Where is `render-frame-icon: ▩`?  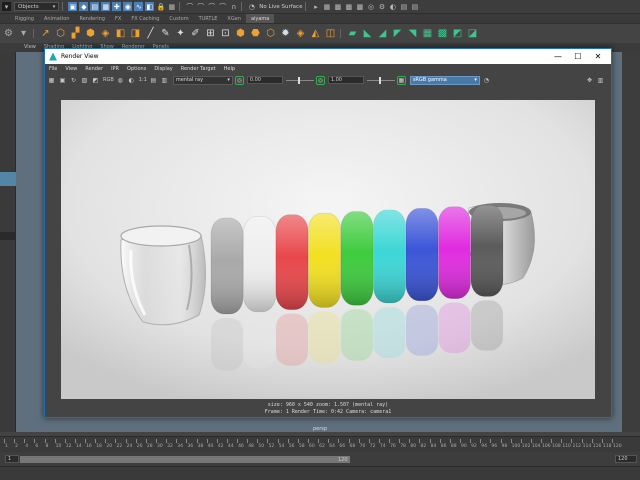
render-frame-icon: ▩ is located at coordinates (337, 6).